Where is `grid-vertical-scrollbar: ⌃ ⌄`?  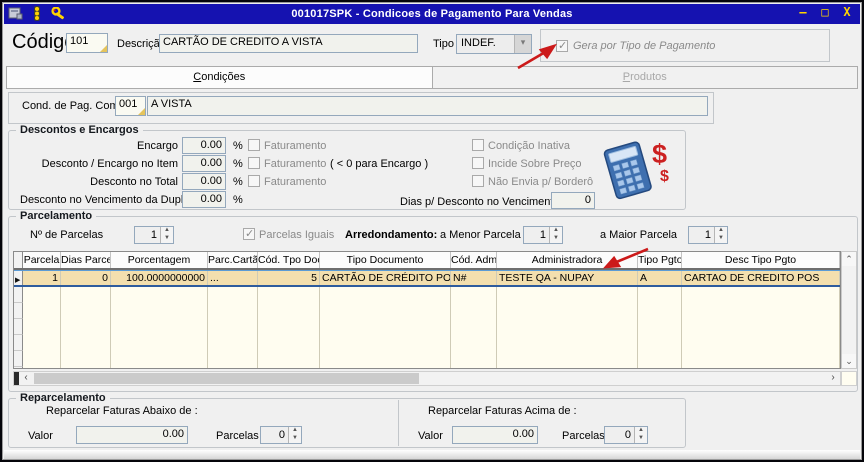 grid-vertical-scrollbar: ⌃ ⌄ is located at coordinates (849, 310).